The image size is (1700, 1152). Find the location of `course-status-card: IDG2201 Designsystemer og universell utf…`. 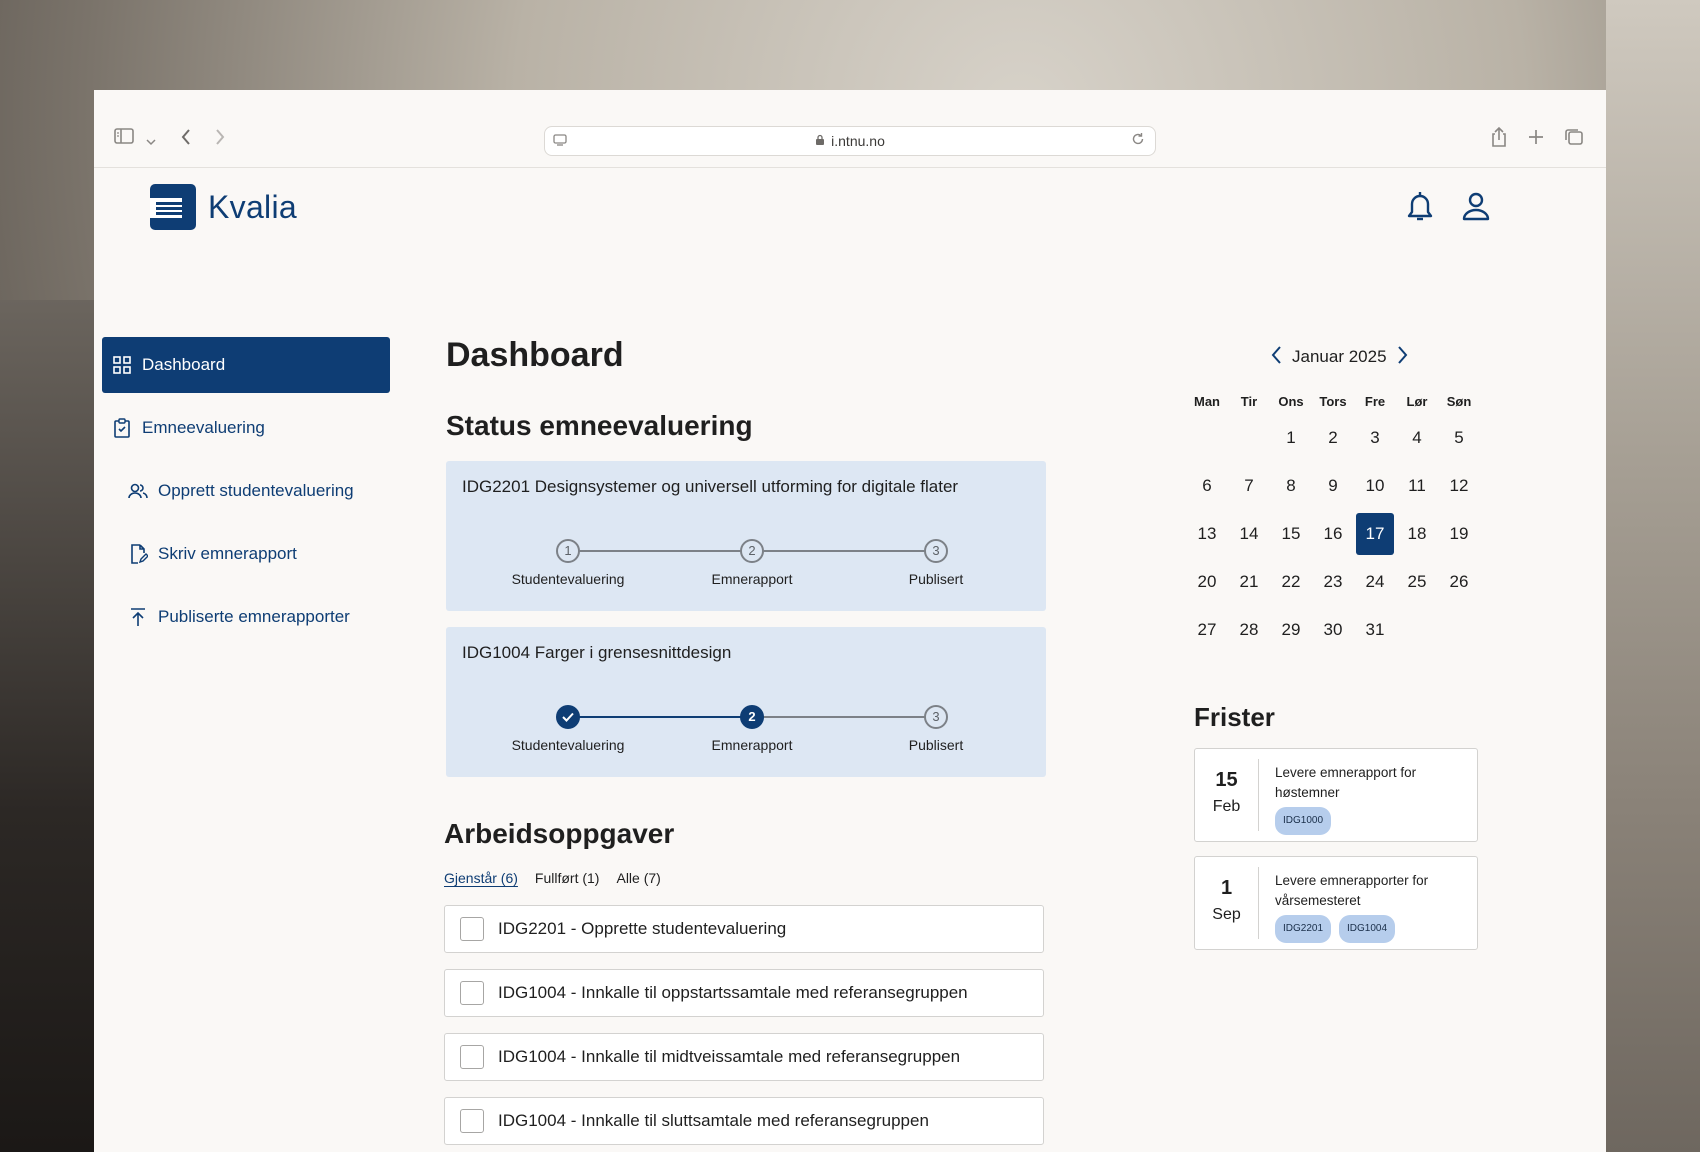

course-status-card: IDG2201 Designsystemer og universell utf… is located at coordinates (746, 536).